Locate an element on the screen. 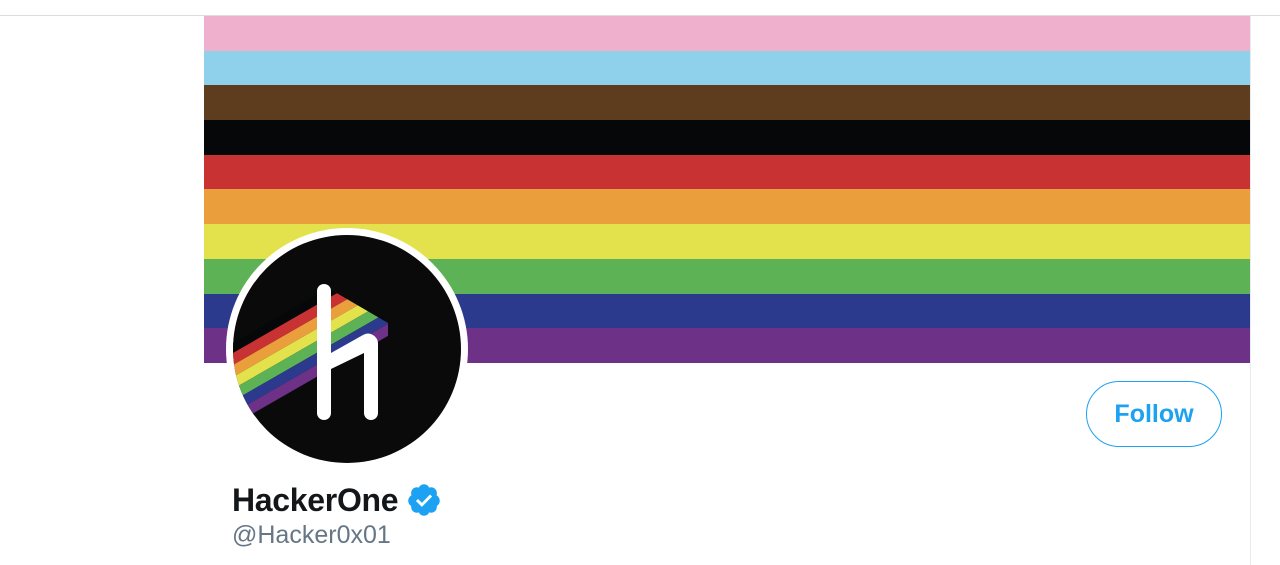 This screenshot has height=565, width=1280. hackerone-logo-icon is located at coordinates (347, 349).